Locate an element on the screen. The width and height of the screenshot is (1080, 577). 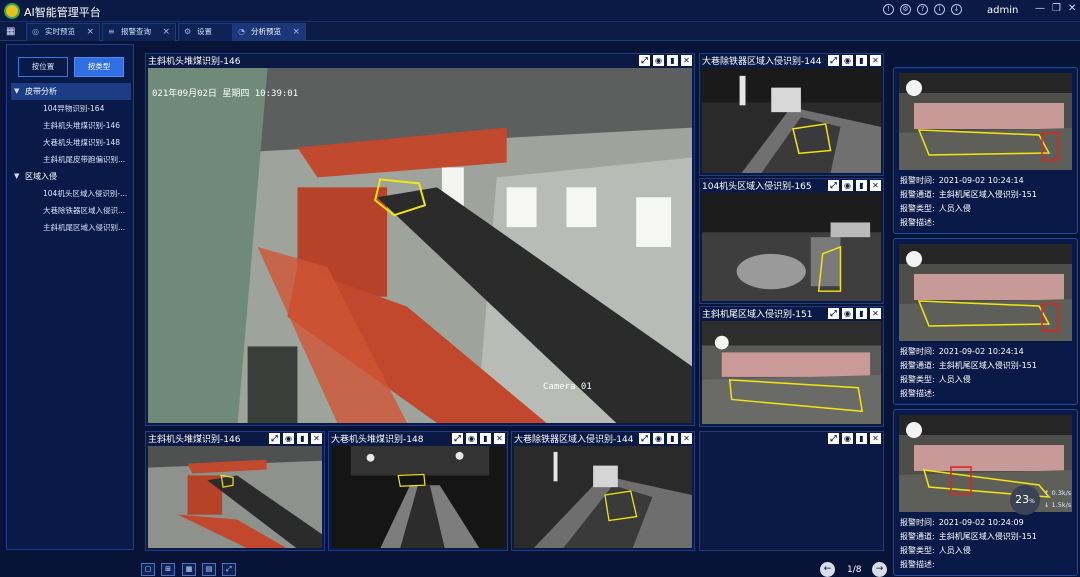
network-speed-badge: 23% is located at coordinates (1025, 500).